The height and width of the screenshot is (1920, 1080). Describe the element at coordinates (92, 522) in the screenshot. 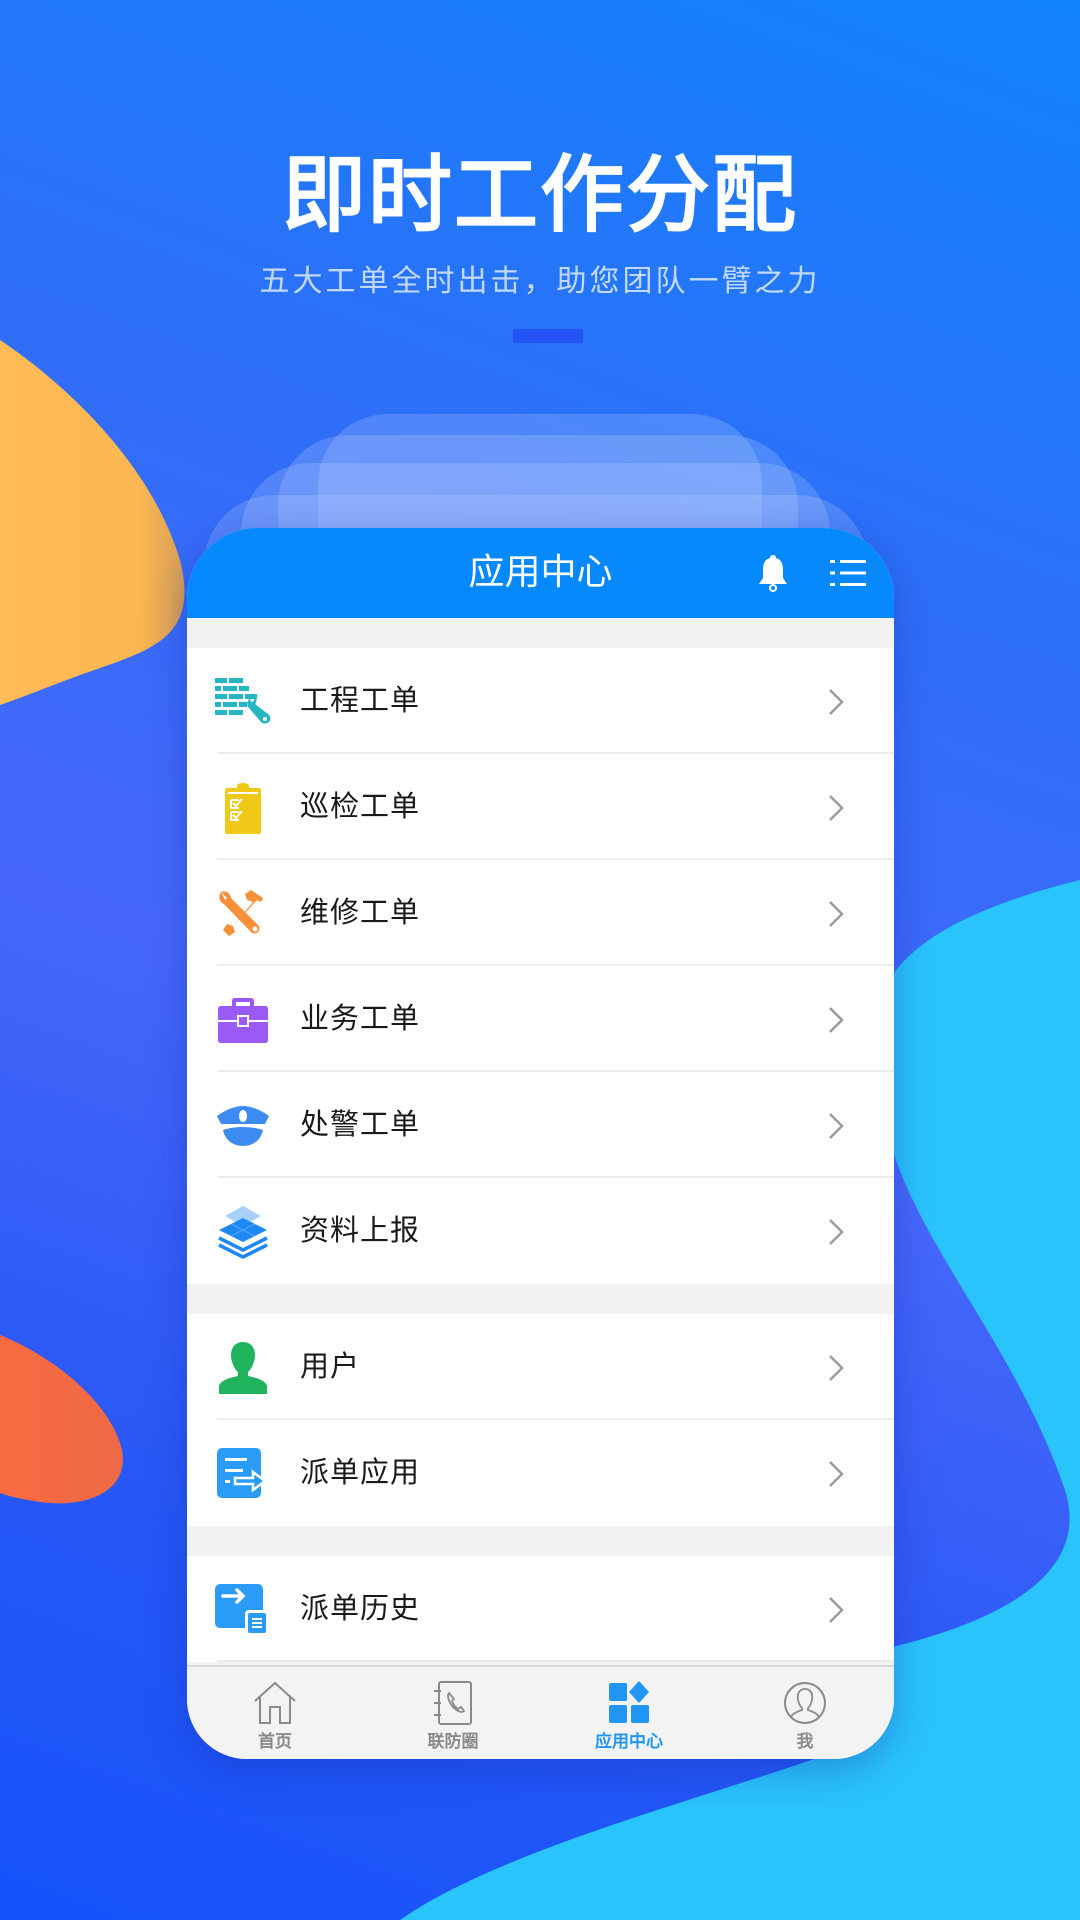

I see `yellow-blob` at that location.